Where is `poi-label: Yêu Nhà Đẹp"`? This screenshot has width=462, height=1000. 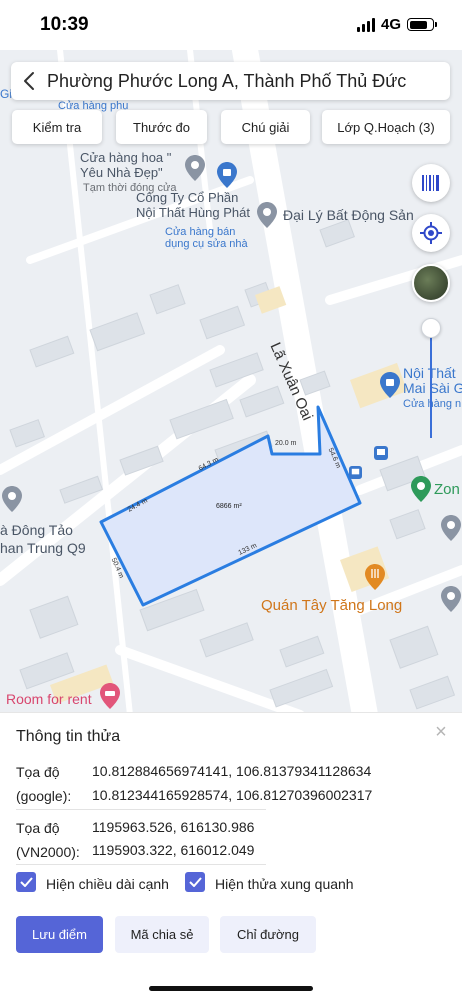
poi-label: Yêu Nhà Đẹp" is located at coordinates (121, 172).